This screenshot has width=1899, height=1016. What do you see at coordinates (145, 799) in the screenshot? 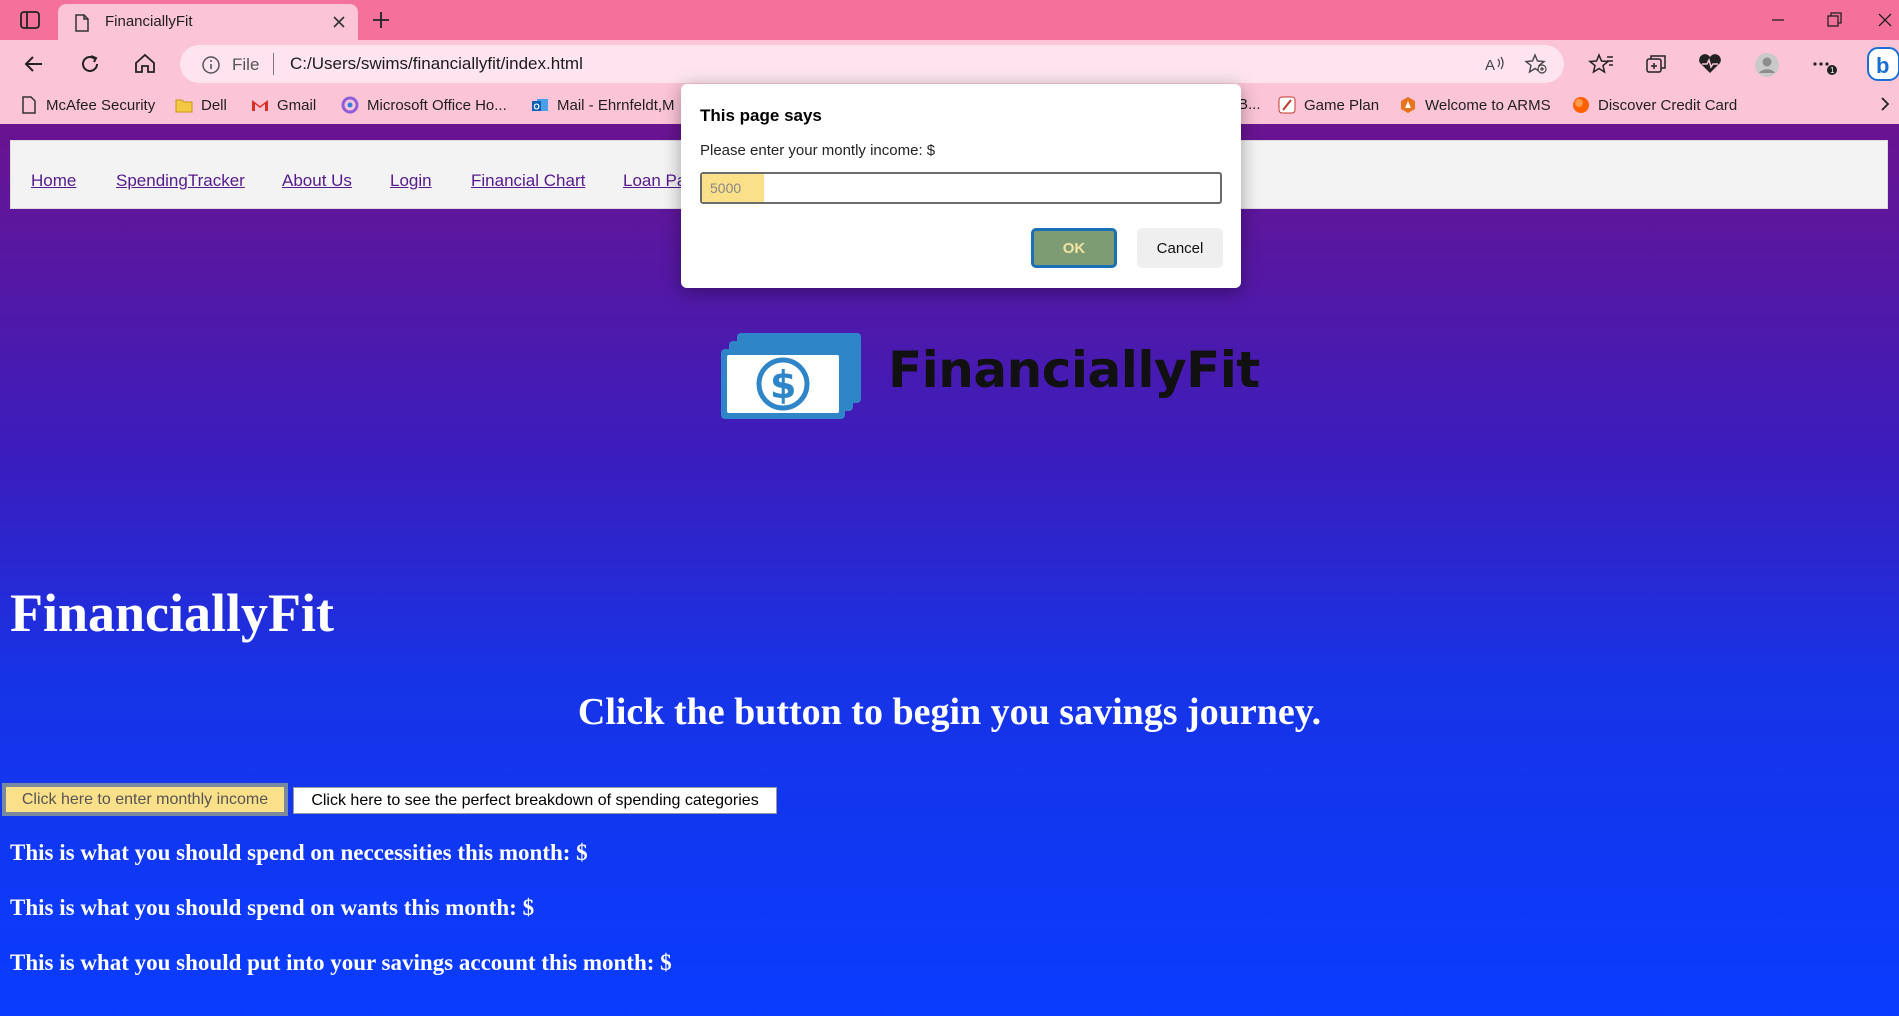
I see `enter-income-button: Click here to enter monthly income` at bounding box center [145, 799].